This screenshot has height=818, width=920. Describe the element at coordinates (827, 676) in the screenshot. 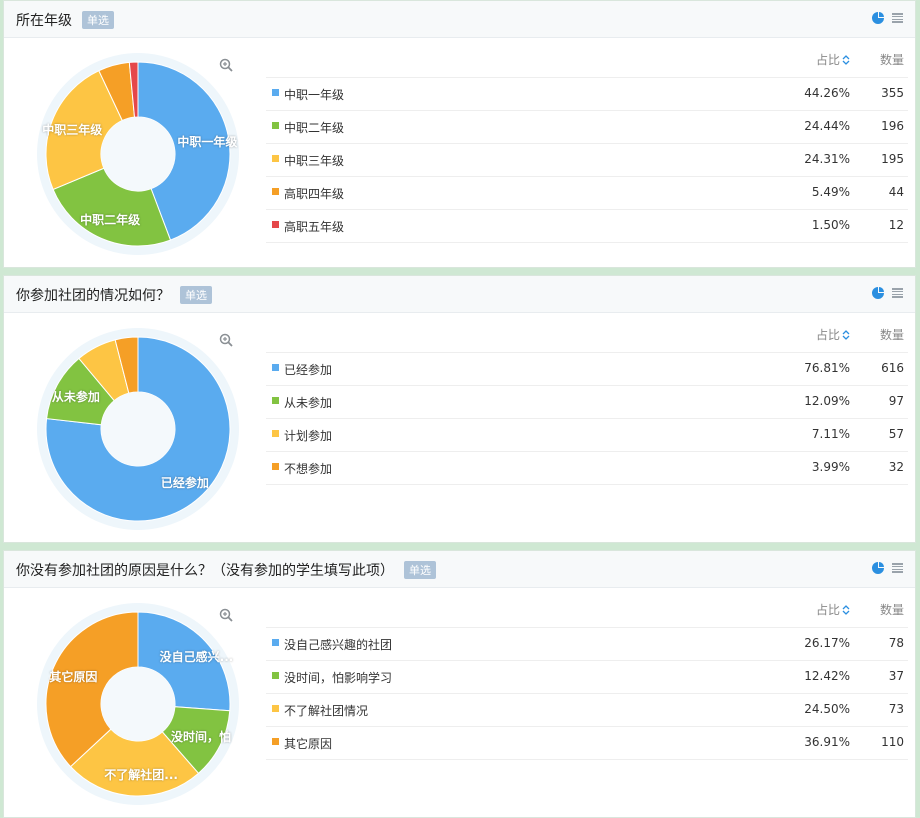

I see `option-percent: 12.42%` at that location.